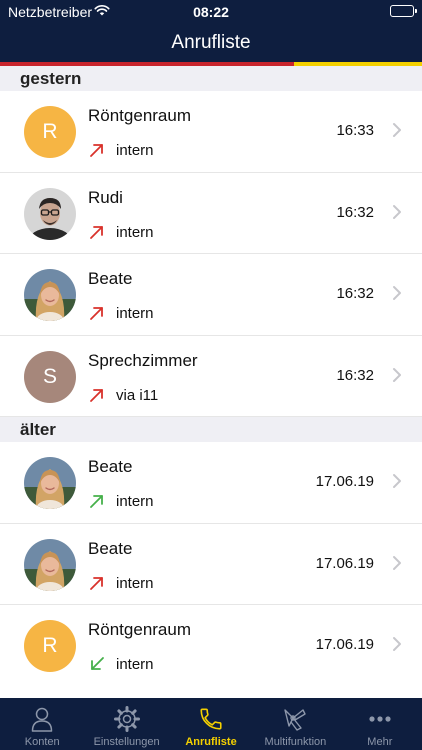  I want to click on contact-name: Rudi, so click(105, 197).